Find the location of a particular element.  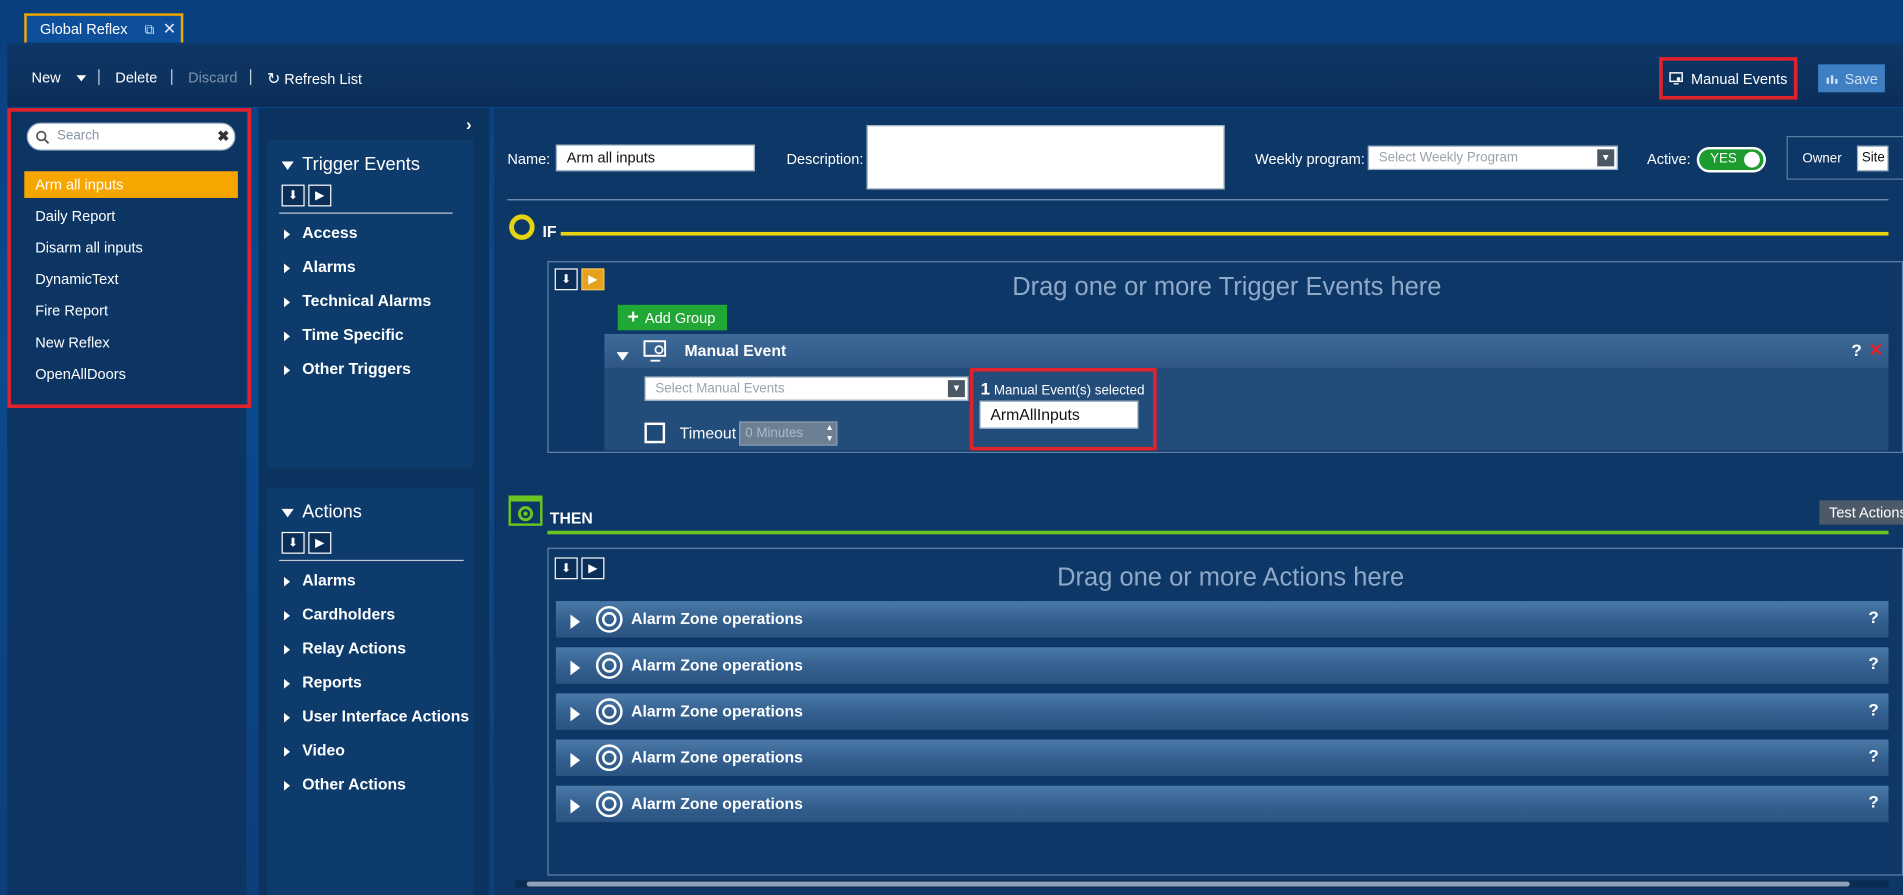

timeout-spinner: 0 Minutes ▲ ▼ is located at coordinates (788, 433).